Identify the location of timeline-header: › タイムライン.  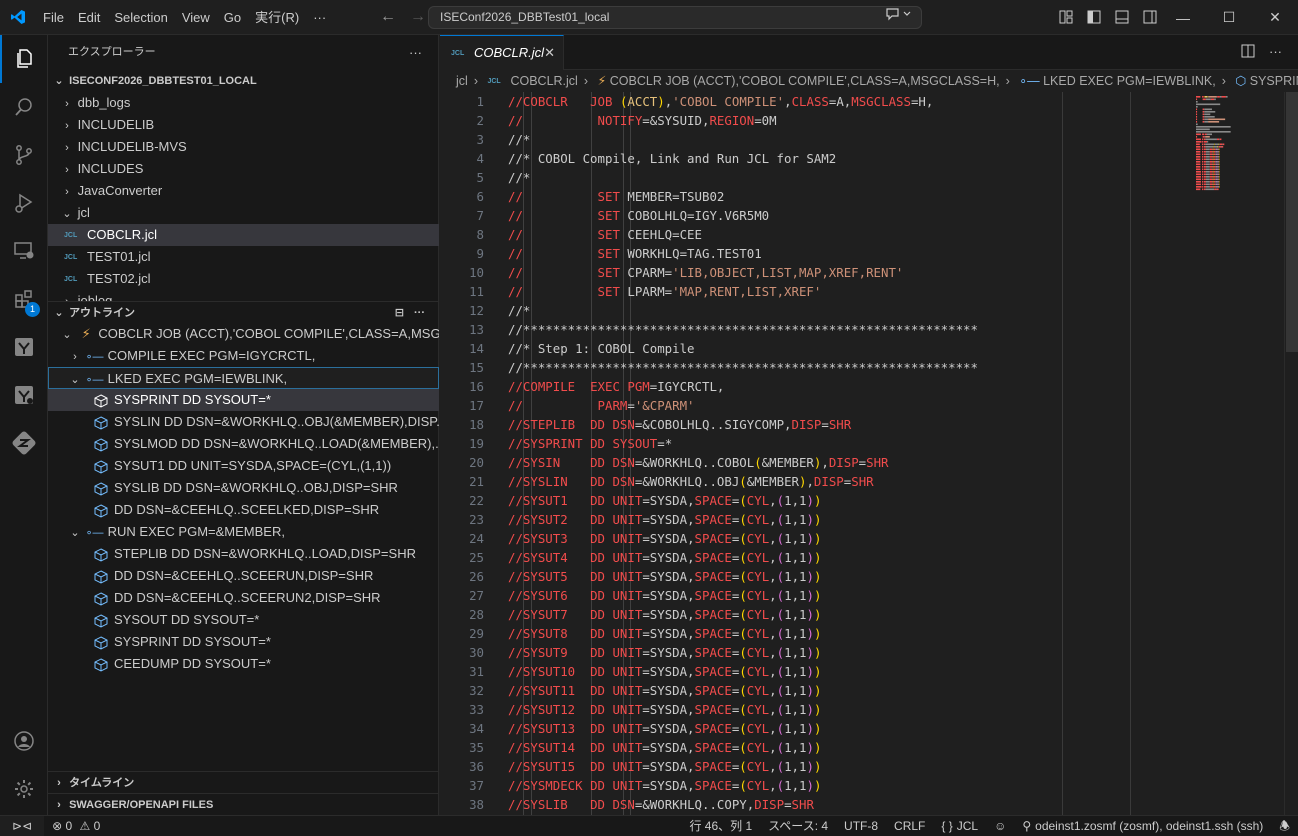
(243, 782).